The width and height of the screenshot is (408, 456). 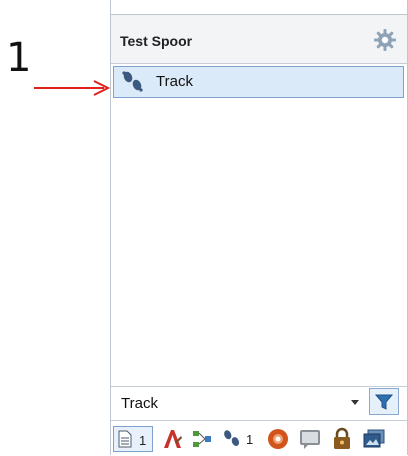 I want to click on panel-top-strip, so click(x=259, y=7).